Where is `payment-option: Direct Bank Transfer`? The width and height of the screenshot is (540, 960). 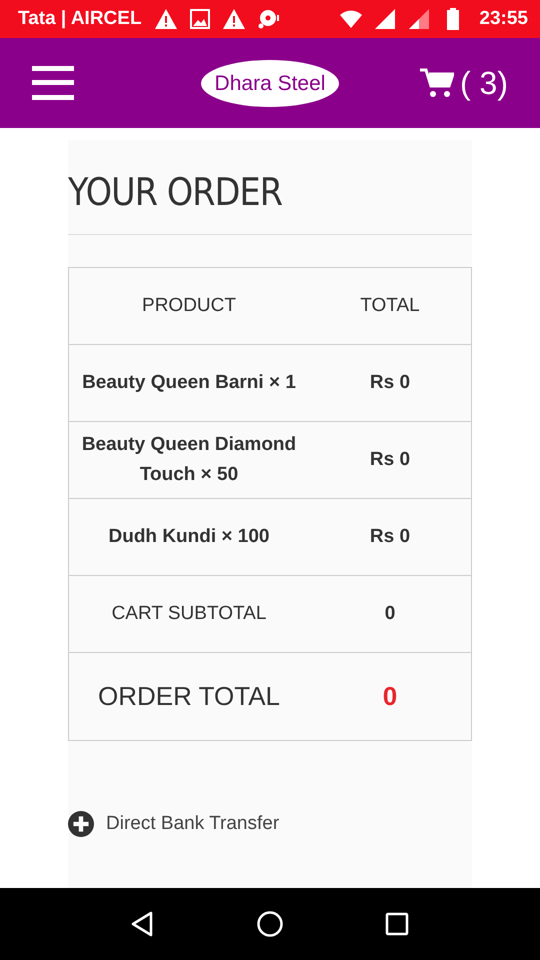
payment-option: Direct Bank Transfer is located at coordinates (193, 824).